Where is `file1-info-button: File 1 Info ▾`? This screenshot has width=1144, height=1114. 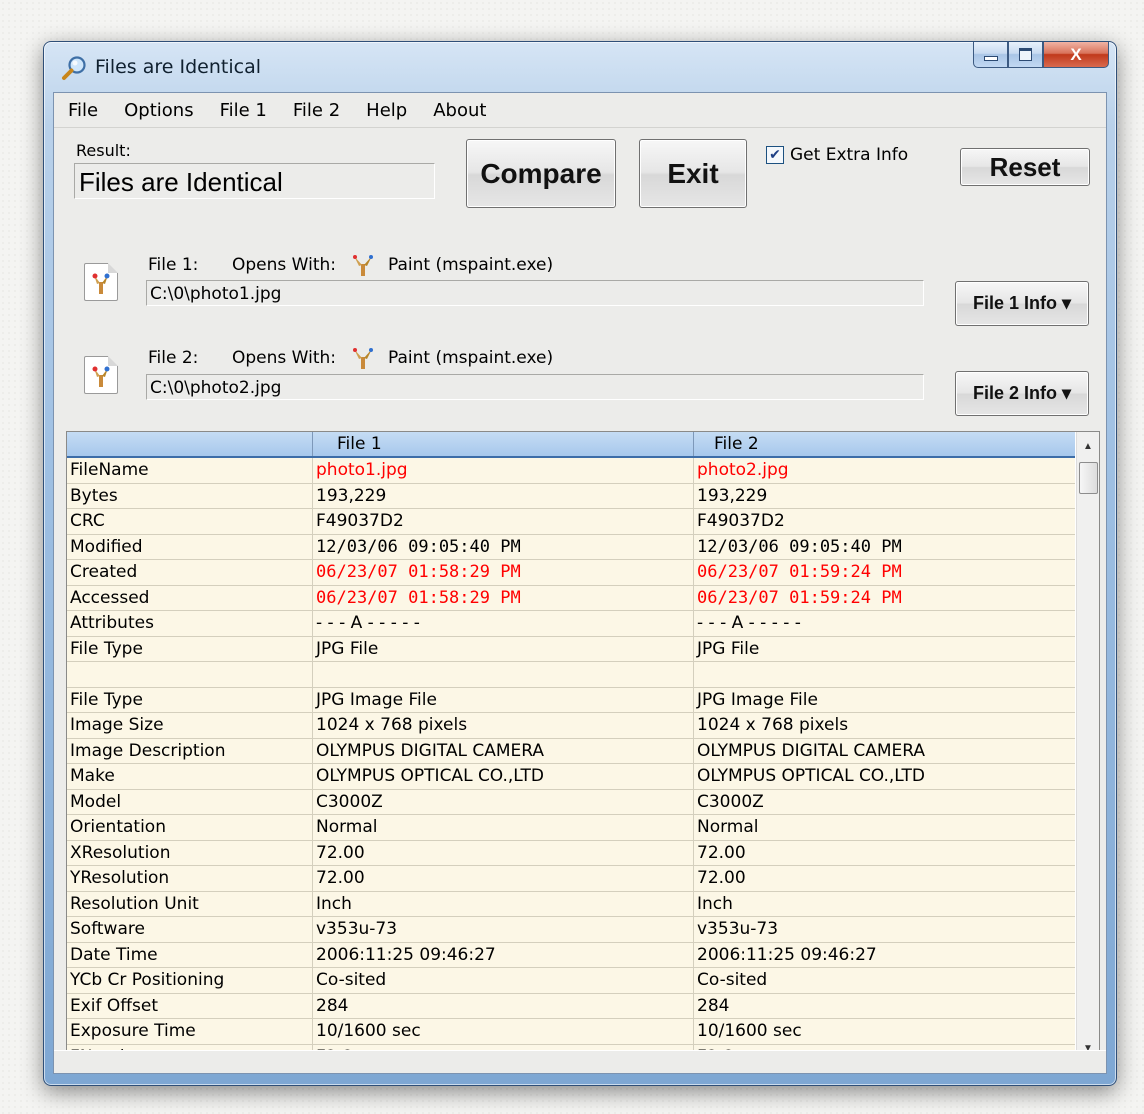 file1-info-button: File 1 Info ▾ is located at coordinates (1022, 303).